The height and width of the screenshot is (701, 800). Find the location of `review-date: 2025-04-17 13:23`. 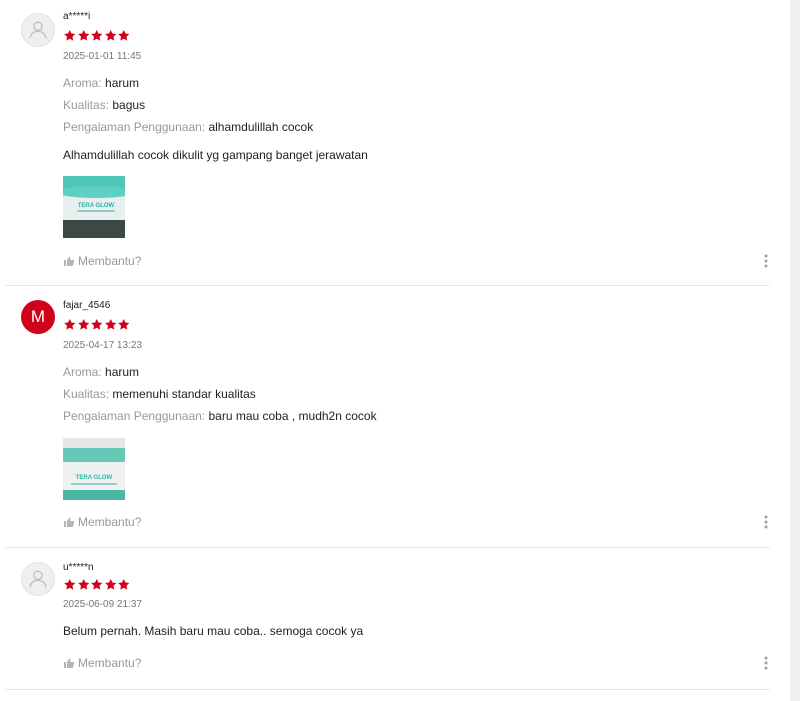

review-date: 2025-04-17 13:23 is located at coordinates (102, 345).